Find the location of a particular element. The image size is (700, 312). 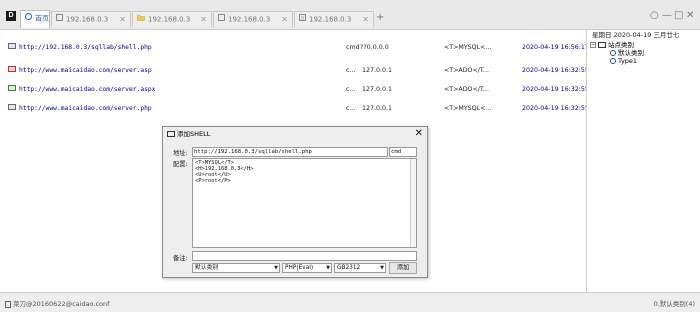

script-type-select: PHP(Eval) ▼ is located at coordinates (307, 268).